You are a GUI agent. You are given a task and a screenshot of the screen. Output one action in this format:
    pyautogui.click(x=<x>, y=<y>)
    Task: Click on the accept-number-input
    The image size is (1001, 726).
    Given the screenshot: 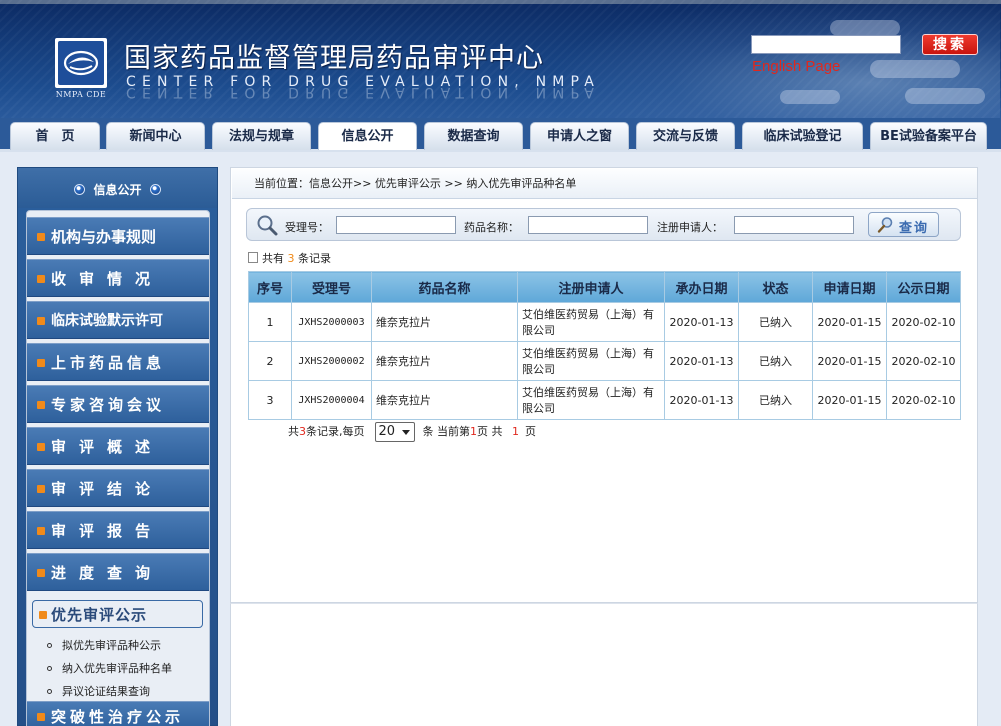 What is the action you would take?
    pyautogui.click(x=396, y=225)
    